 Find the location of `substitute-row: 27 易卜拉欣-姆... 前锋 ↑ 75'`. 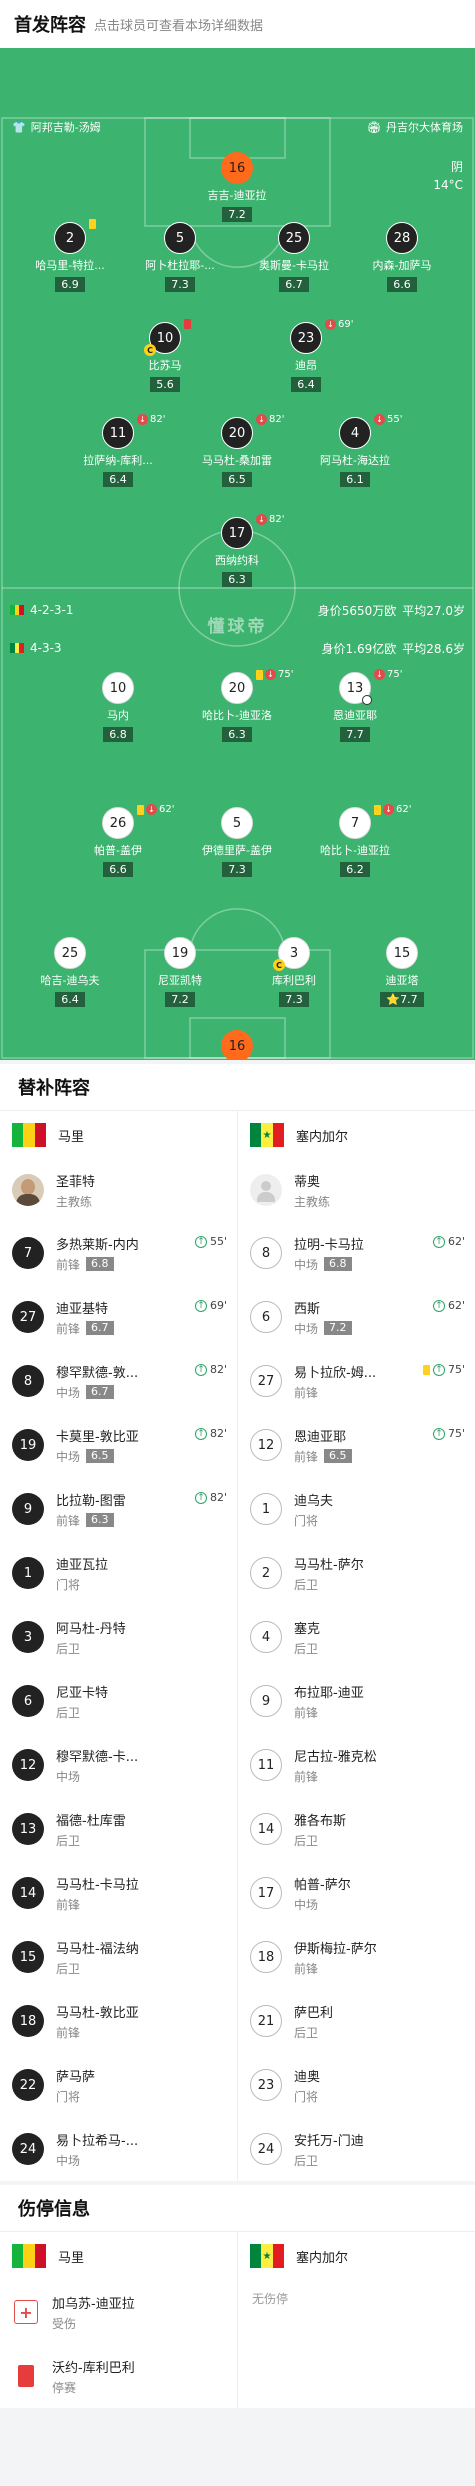

substitute-row: 27 易卜拉欣-姆... 前锋 ↑ 75' is located at coordinates (356, 1381).